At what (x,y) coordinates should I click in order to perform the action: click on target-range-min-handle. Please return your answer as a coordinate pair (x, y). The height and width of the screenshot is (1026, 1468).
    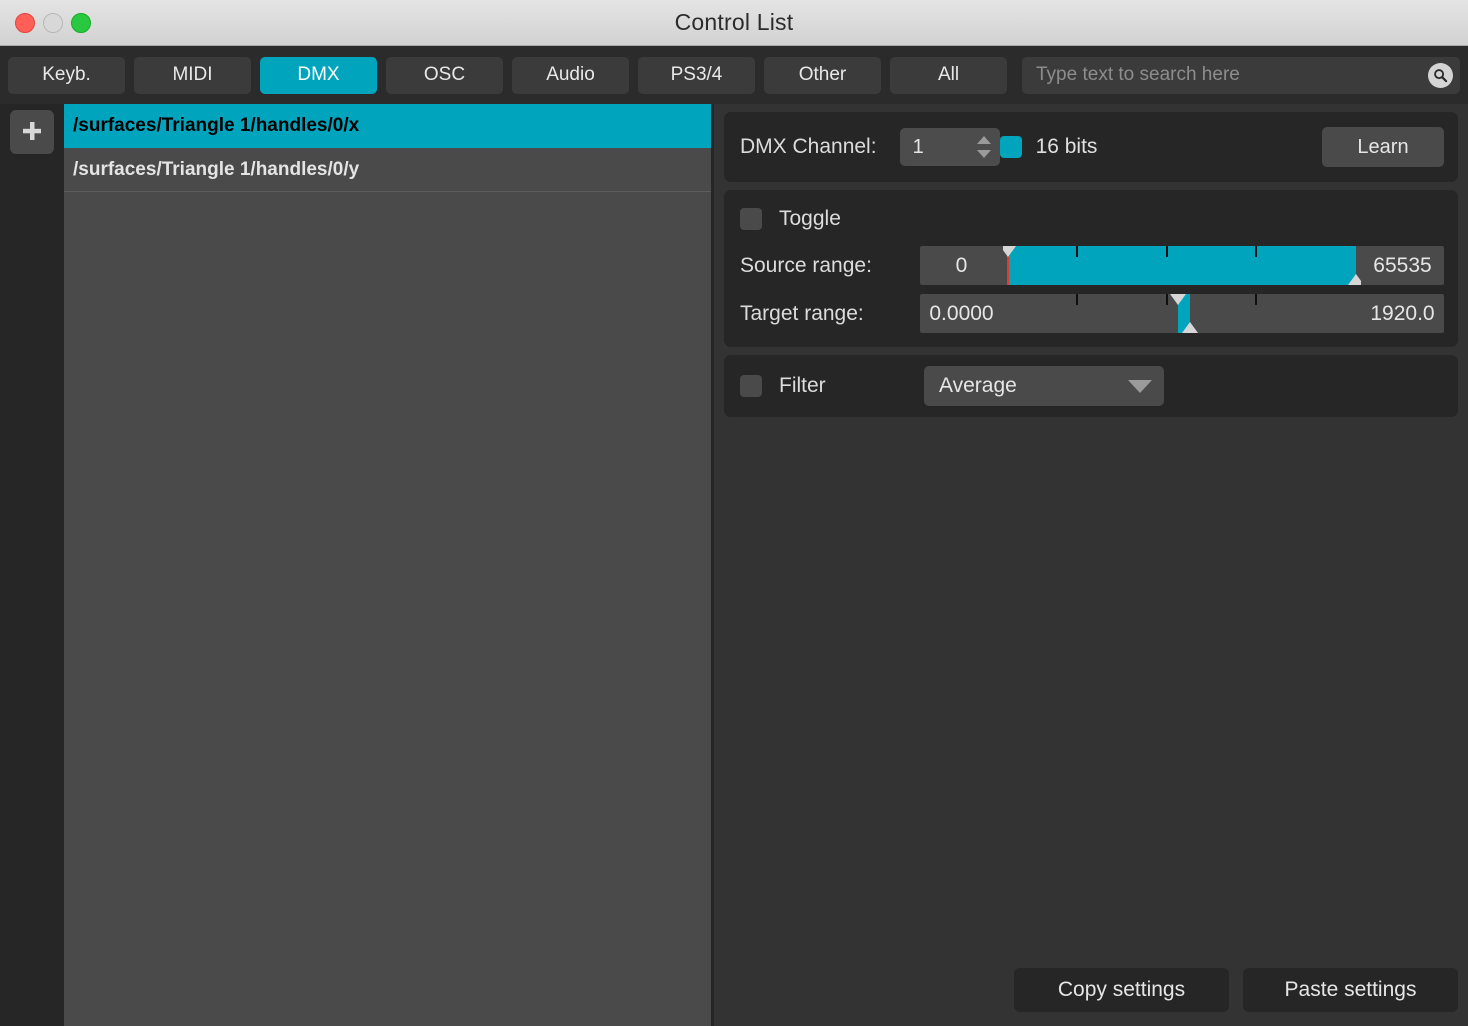
    Looking at the image, I should click on (1178, 299).